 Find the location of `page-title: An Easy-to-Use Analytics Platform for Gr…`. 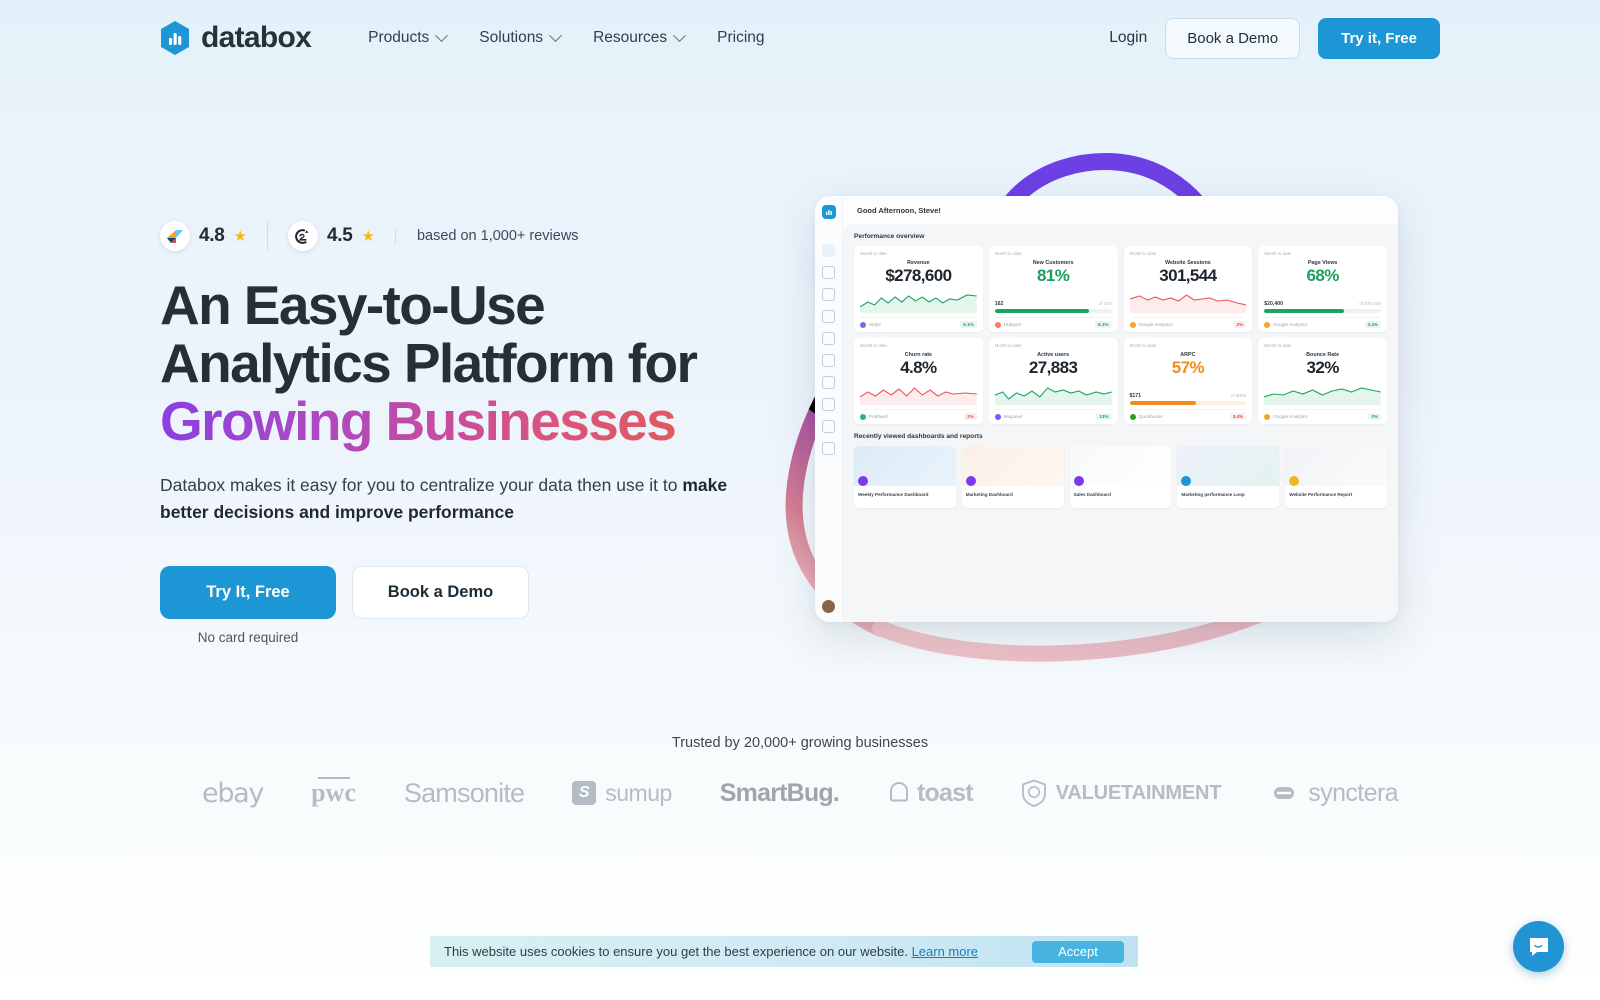

page-title: An Easy-to-Use Analytics Platform for Gr… is located at coordinates (480, 363).